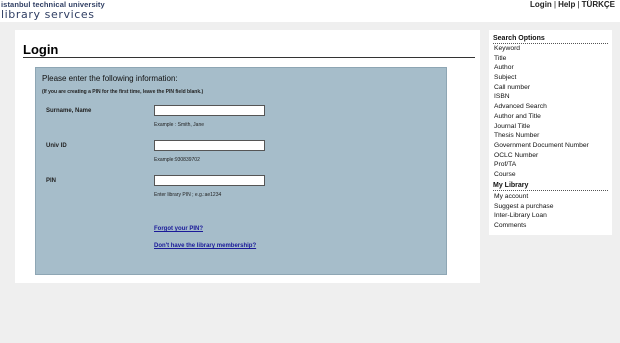 The image size is (620, 343). What do you see at coordinates (541, 127) in the screenshot?
I see `sidebar-item-journal-title: Journal Title` at bounding box center [541, 127].